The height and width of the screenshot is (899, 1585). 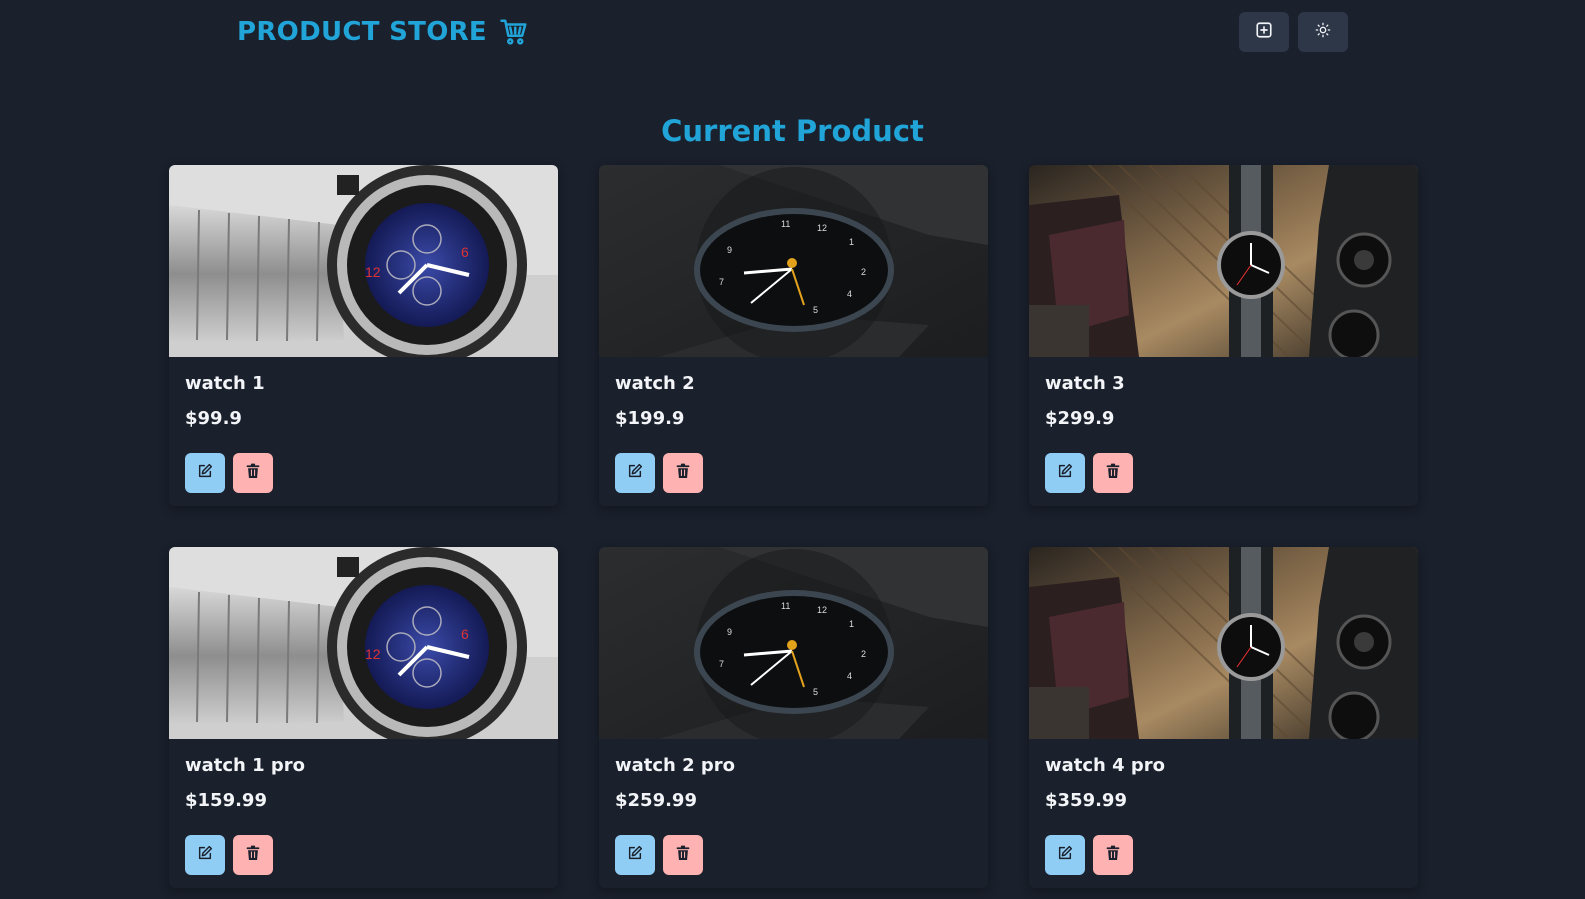 I want to click on product-name: watch 3, so click(x=1085, y=383).